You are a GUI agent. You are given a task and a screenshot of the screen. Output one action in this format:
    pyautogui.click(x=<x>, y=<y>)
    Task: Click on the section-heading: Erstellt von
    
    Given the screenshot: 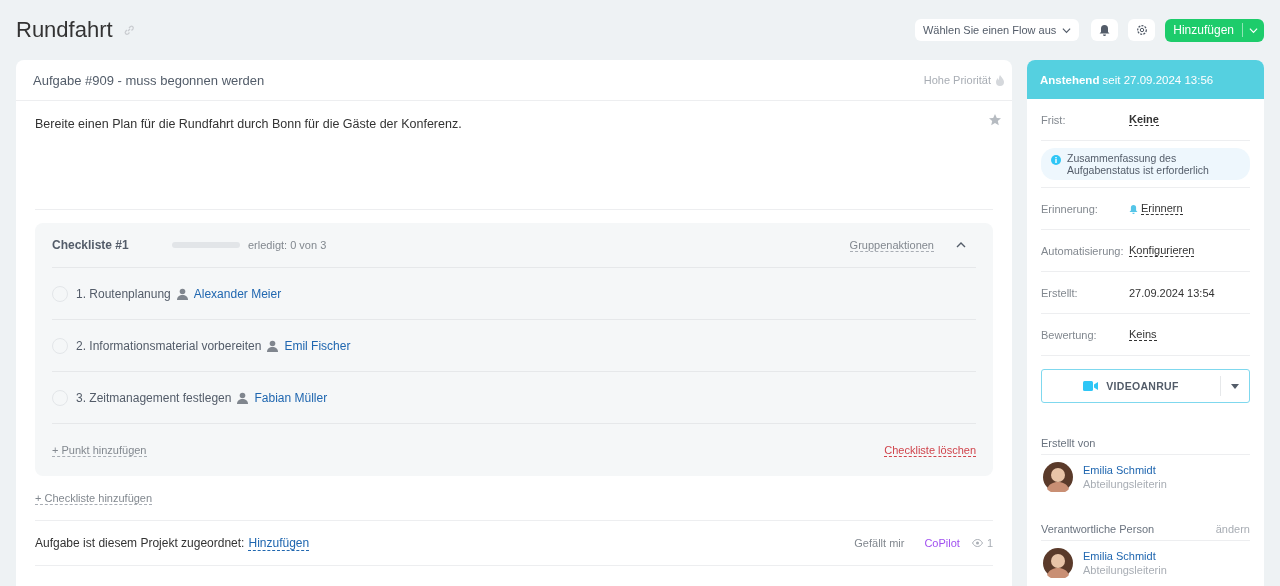 What is the action you would take?
    pyautogui.click(x=1068, y=443)
    